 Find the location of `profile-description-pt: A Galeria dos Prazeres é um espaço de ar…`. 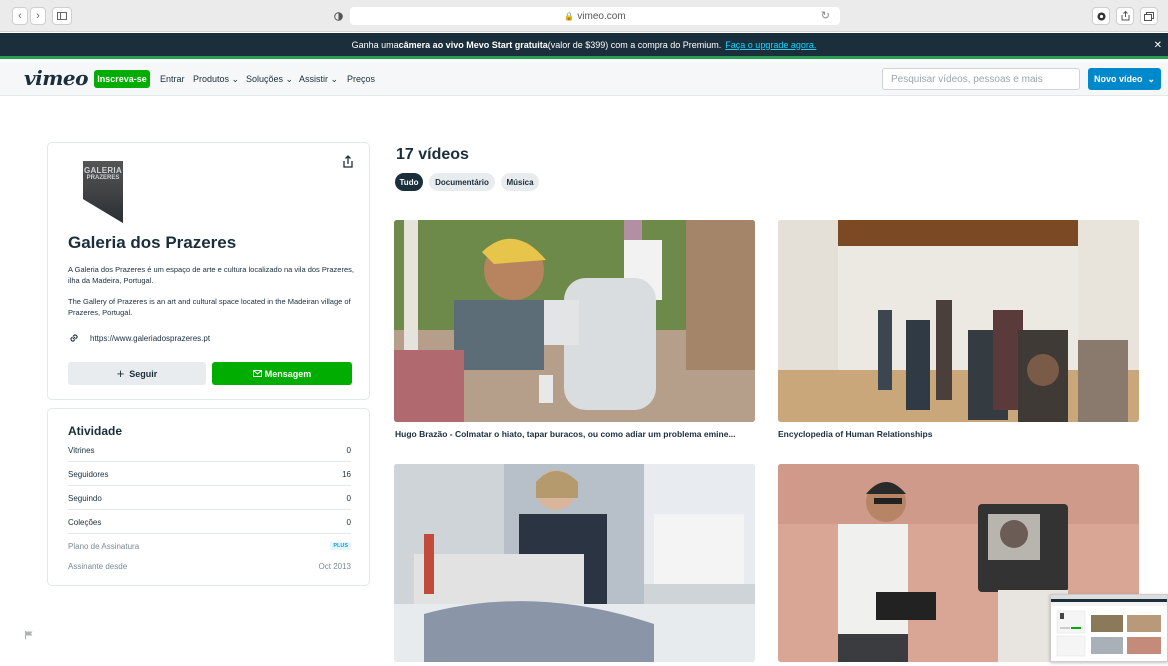

profile-description-pt: A Galeria dos Prazeres é um espaço de ar… is located at coordinates (211, 275).